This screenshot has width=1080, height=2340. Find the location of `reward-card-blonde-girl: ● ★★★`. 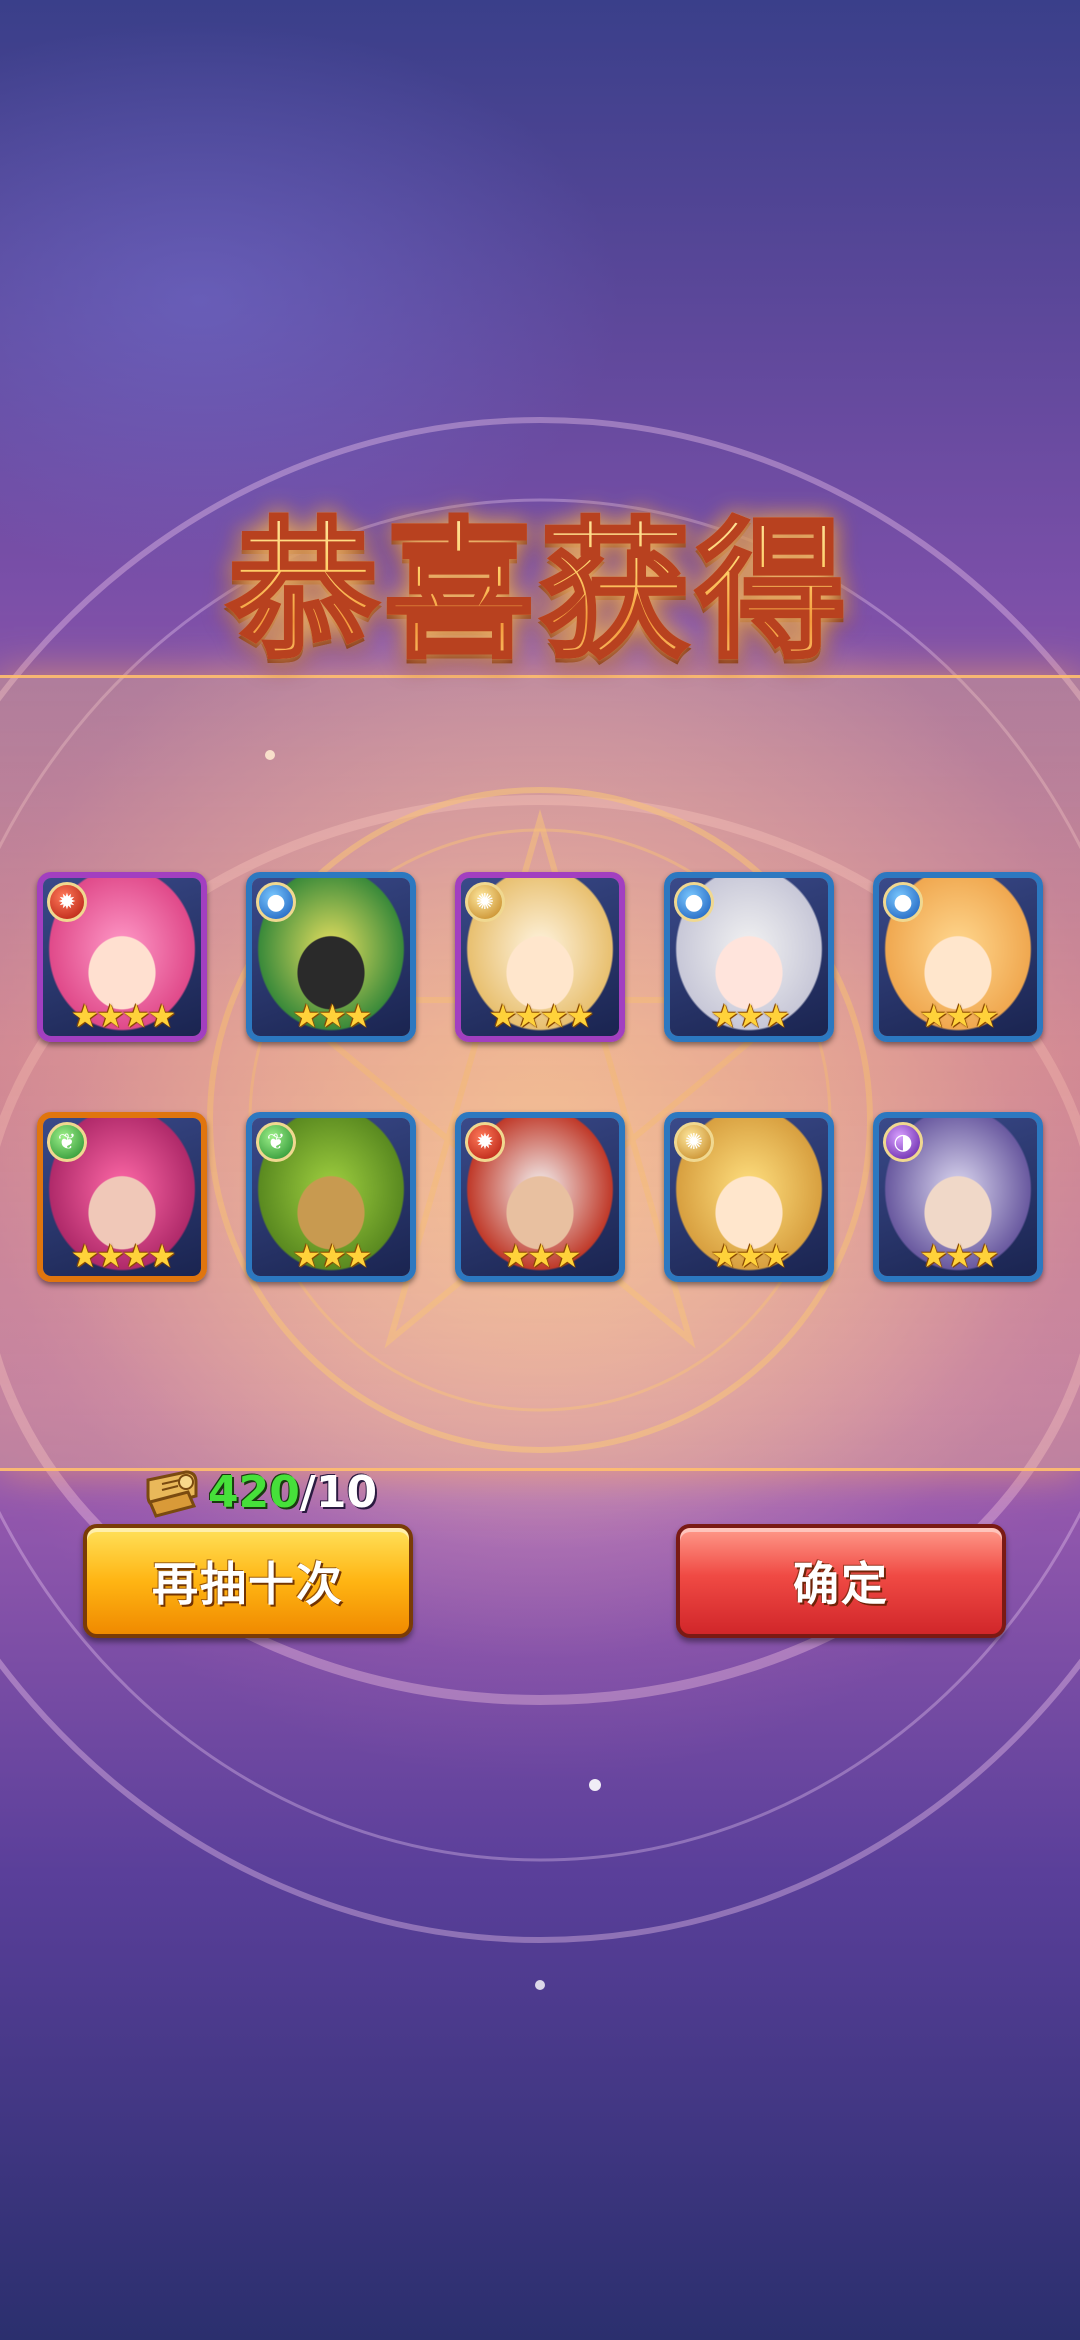

reward-card-blonde-girl: ● ★★★ is located at coordinates (958, 957).